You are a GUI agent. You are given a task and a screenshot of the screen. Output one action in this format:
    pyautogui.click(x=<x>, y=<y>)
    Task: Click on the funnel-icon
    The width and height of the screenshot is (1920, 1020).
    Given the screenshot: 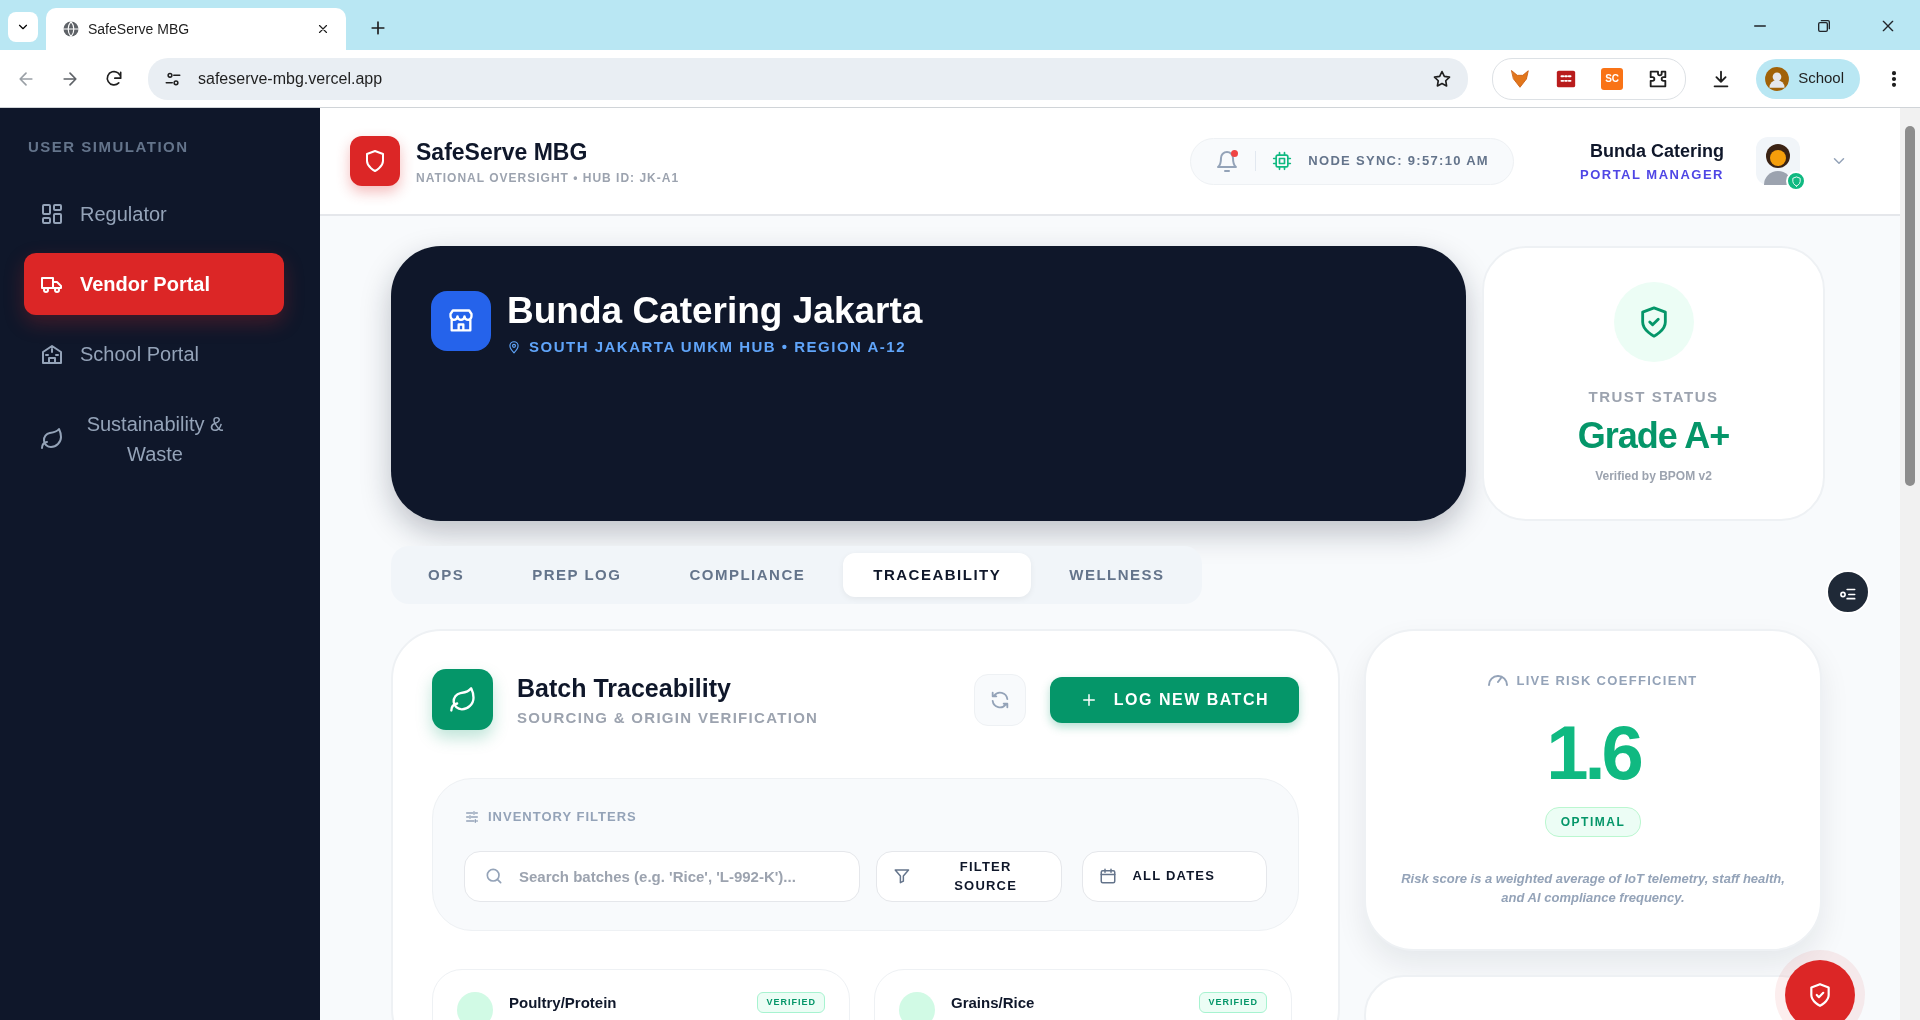 What is the action you would take?
    pyautogui.click(x=902, y=876)
    